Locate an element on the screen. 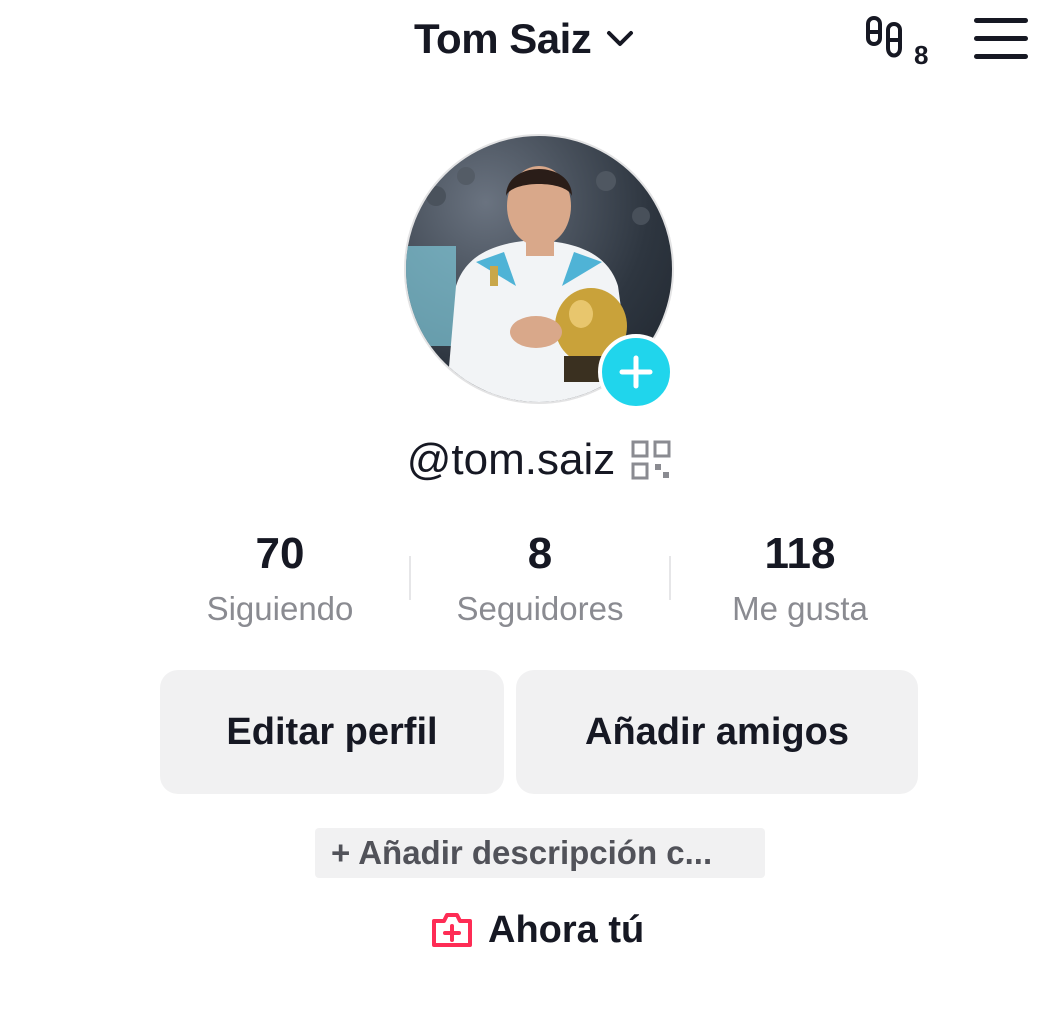  creator-count: 8 is located at coordinates (921, 55).